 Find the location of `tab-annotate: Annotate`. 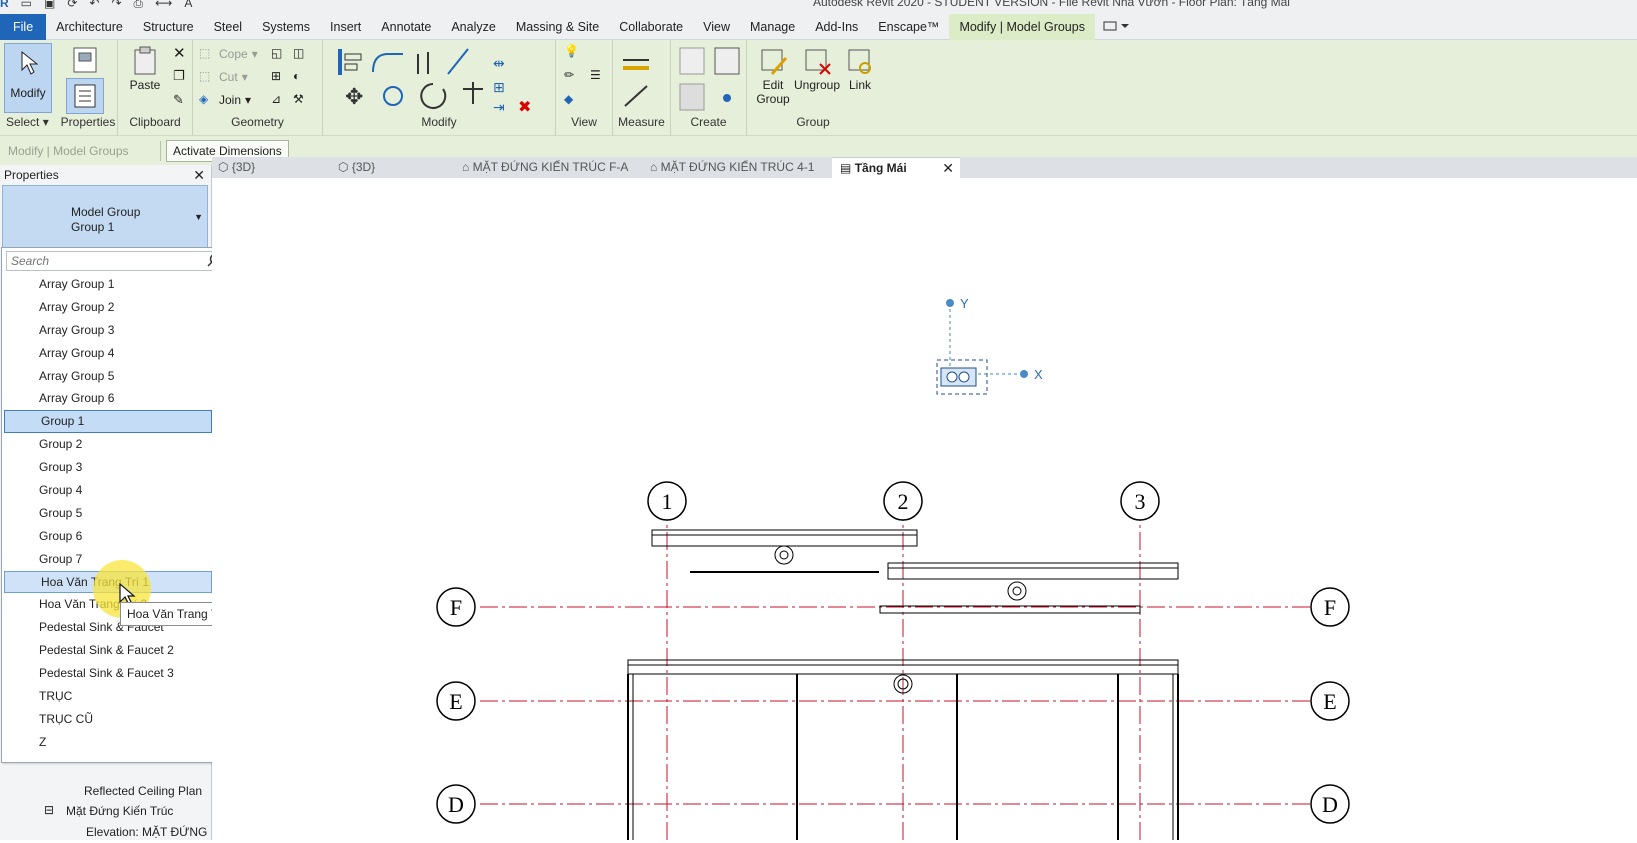

tab-annotate: Annotate is located at coordinates (406, 27).